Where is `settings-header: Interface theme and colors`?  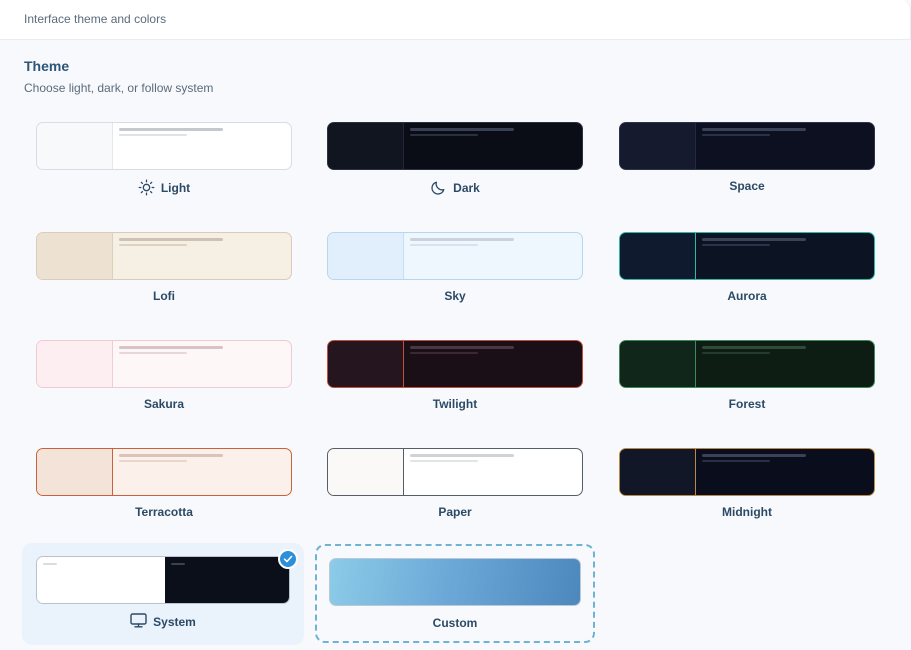 settings-header: Interface theme and colors is located at coordinates (455, 20).